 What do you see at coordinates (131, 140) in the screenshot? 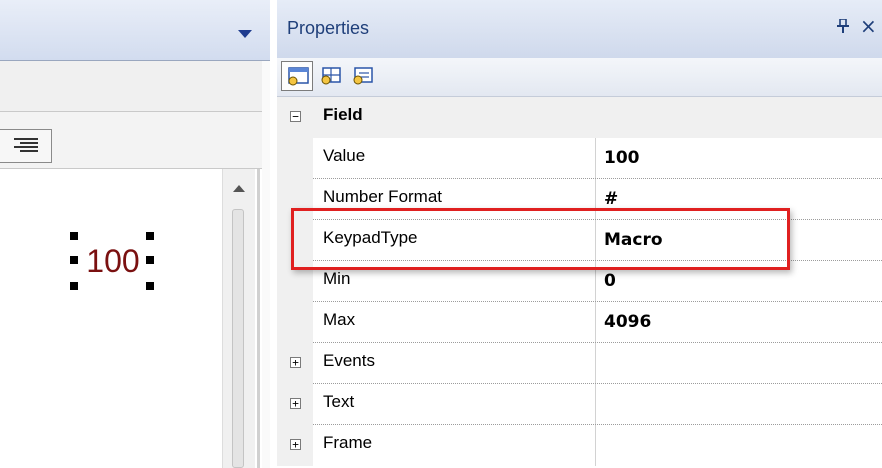
I see `editor-toolbar` at bounding box center [131, 140].